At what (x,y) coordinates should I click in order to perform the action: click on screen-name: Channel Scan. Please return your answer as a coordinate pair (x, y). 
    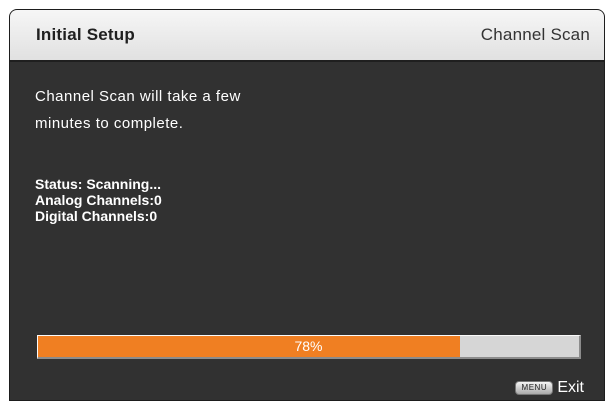
    Looking at the image, I should click on (535, 34).